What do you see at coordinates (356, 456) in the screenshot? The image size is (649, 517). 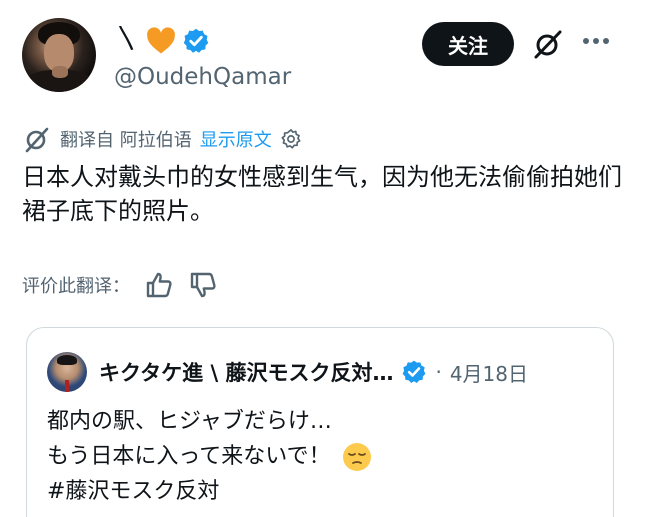 I see `relieved-face-icon` at bounding box center [356, 456].